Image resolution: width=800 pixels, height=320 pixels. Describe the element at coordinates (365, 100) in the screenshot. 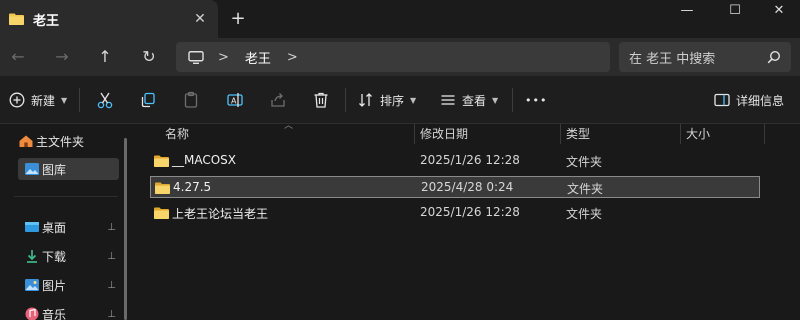

I see `sort-icon` at that location.